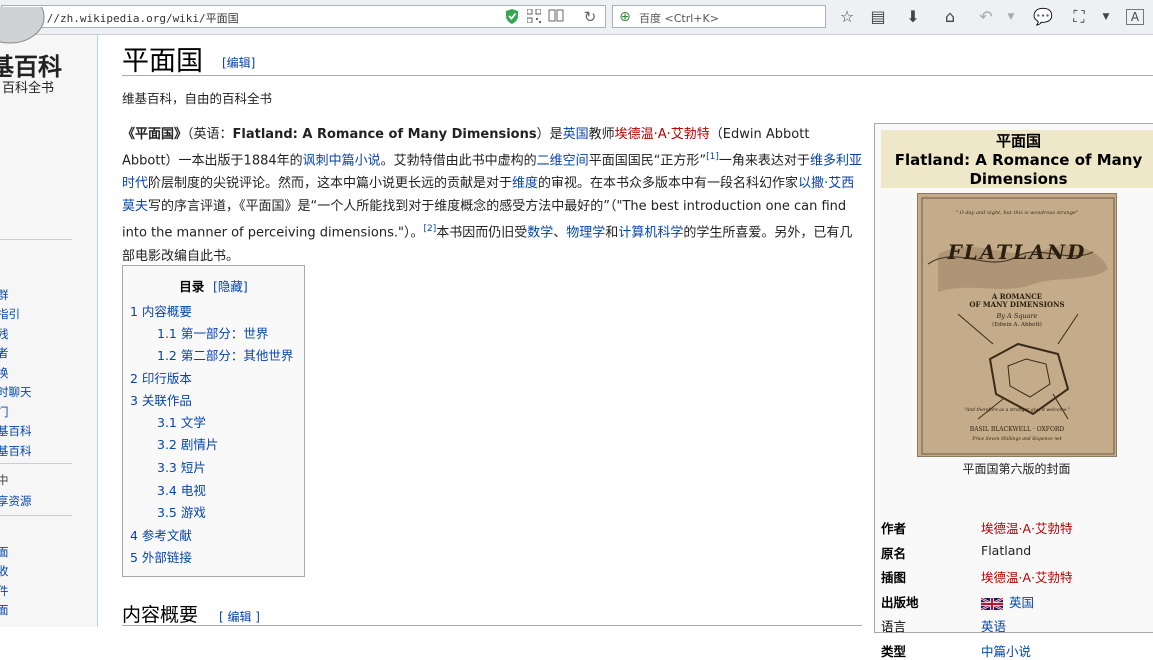  What do you see at coordinates (1017, 252) in the screenshot?
I see `cover-title: FLATLAND` at bounding box center [1017, 252].